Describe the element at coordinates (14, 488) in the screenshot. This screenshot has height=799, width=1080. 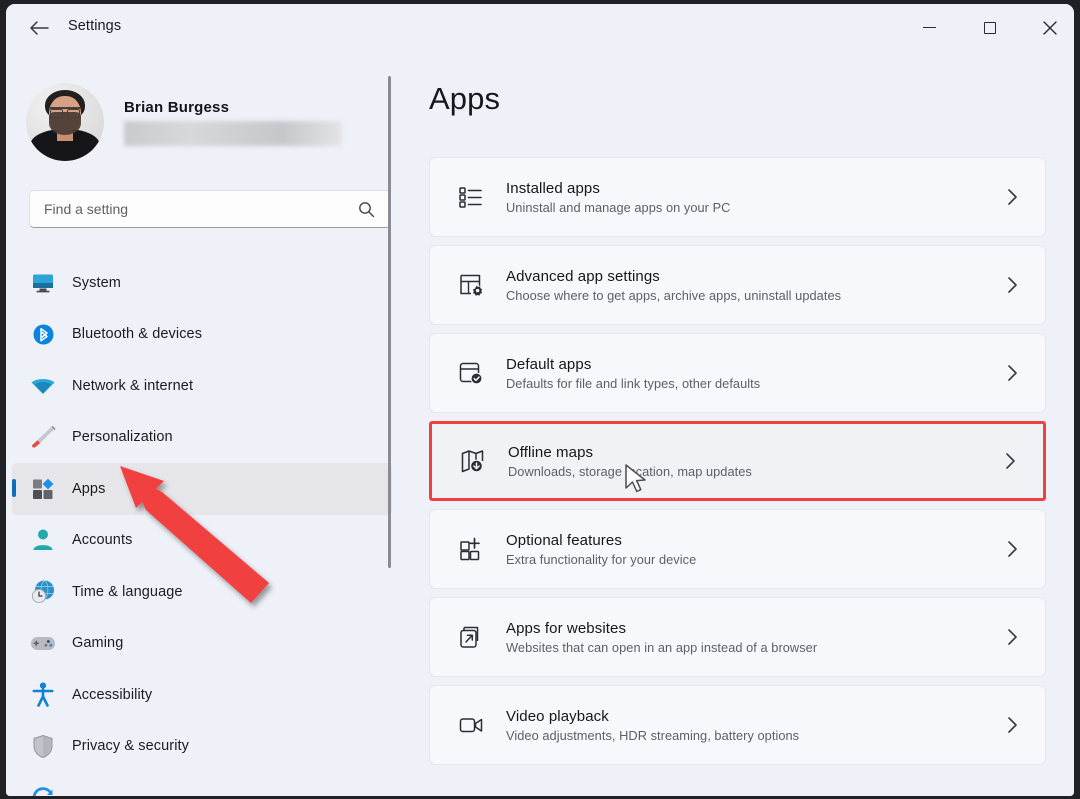
I see `selected-indicator` at that location.